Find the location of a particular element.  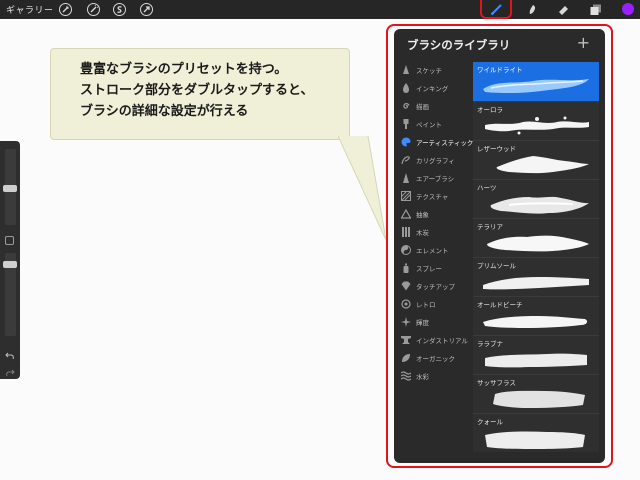

wrench-icon is located at coordinates (65, 9).